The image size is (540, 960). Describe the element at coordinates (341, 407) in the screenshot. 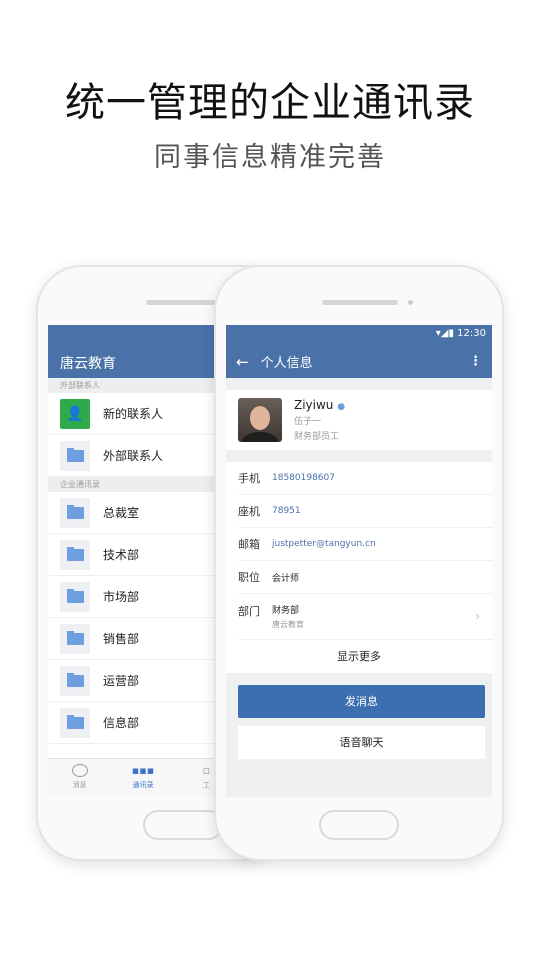

I see `person-icon: ●` at that location.